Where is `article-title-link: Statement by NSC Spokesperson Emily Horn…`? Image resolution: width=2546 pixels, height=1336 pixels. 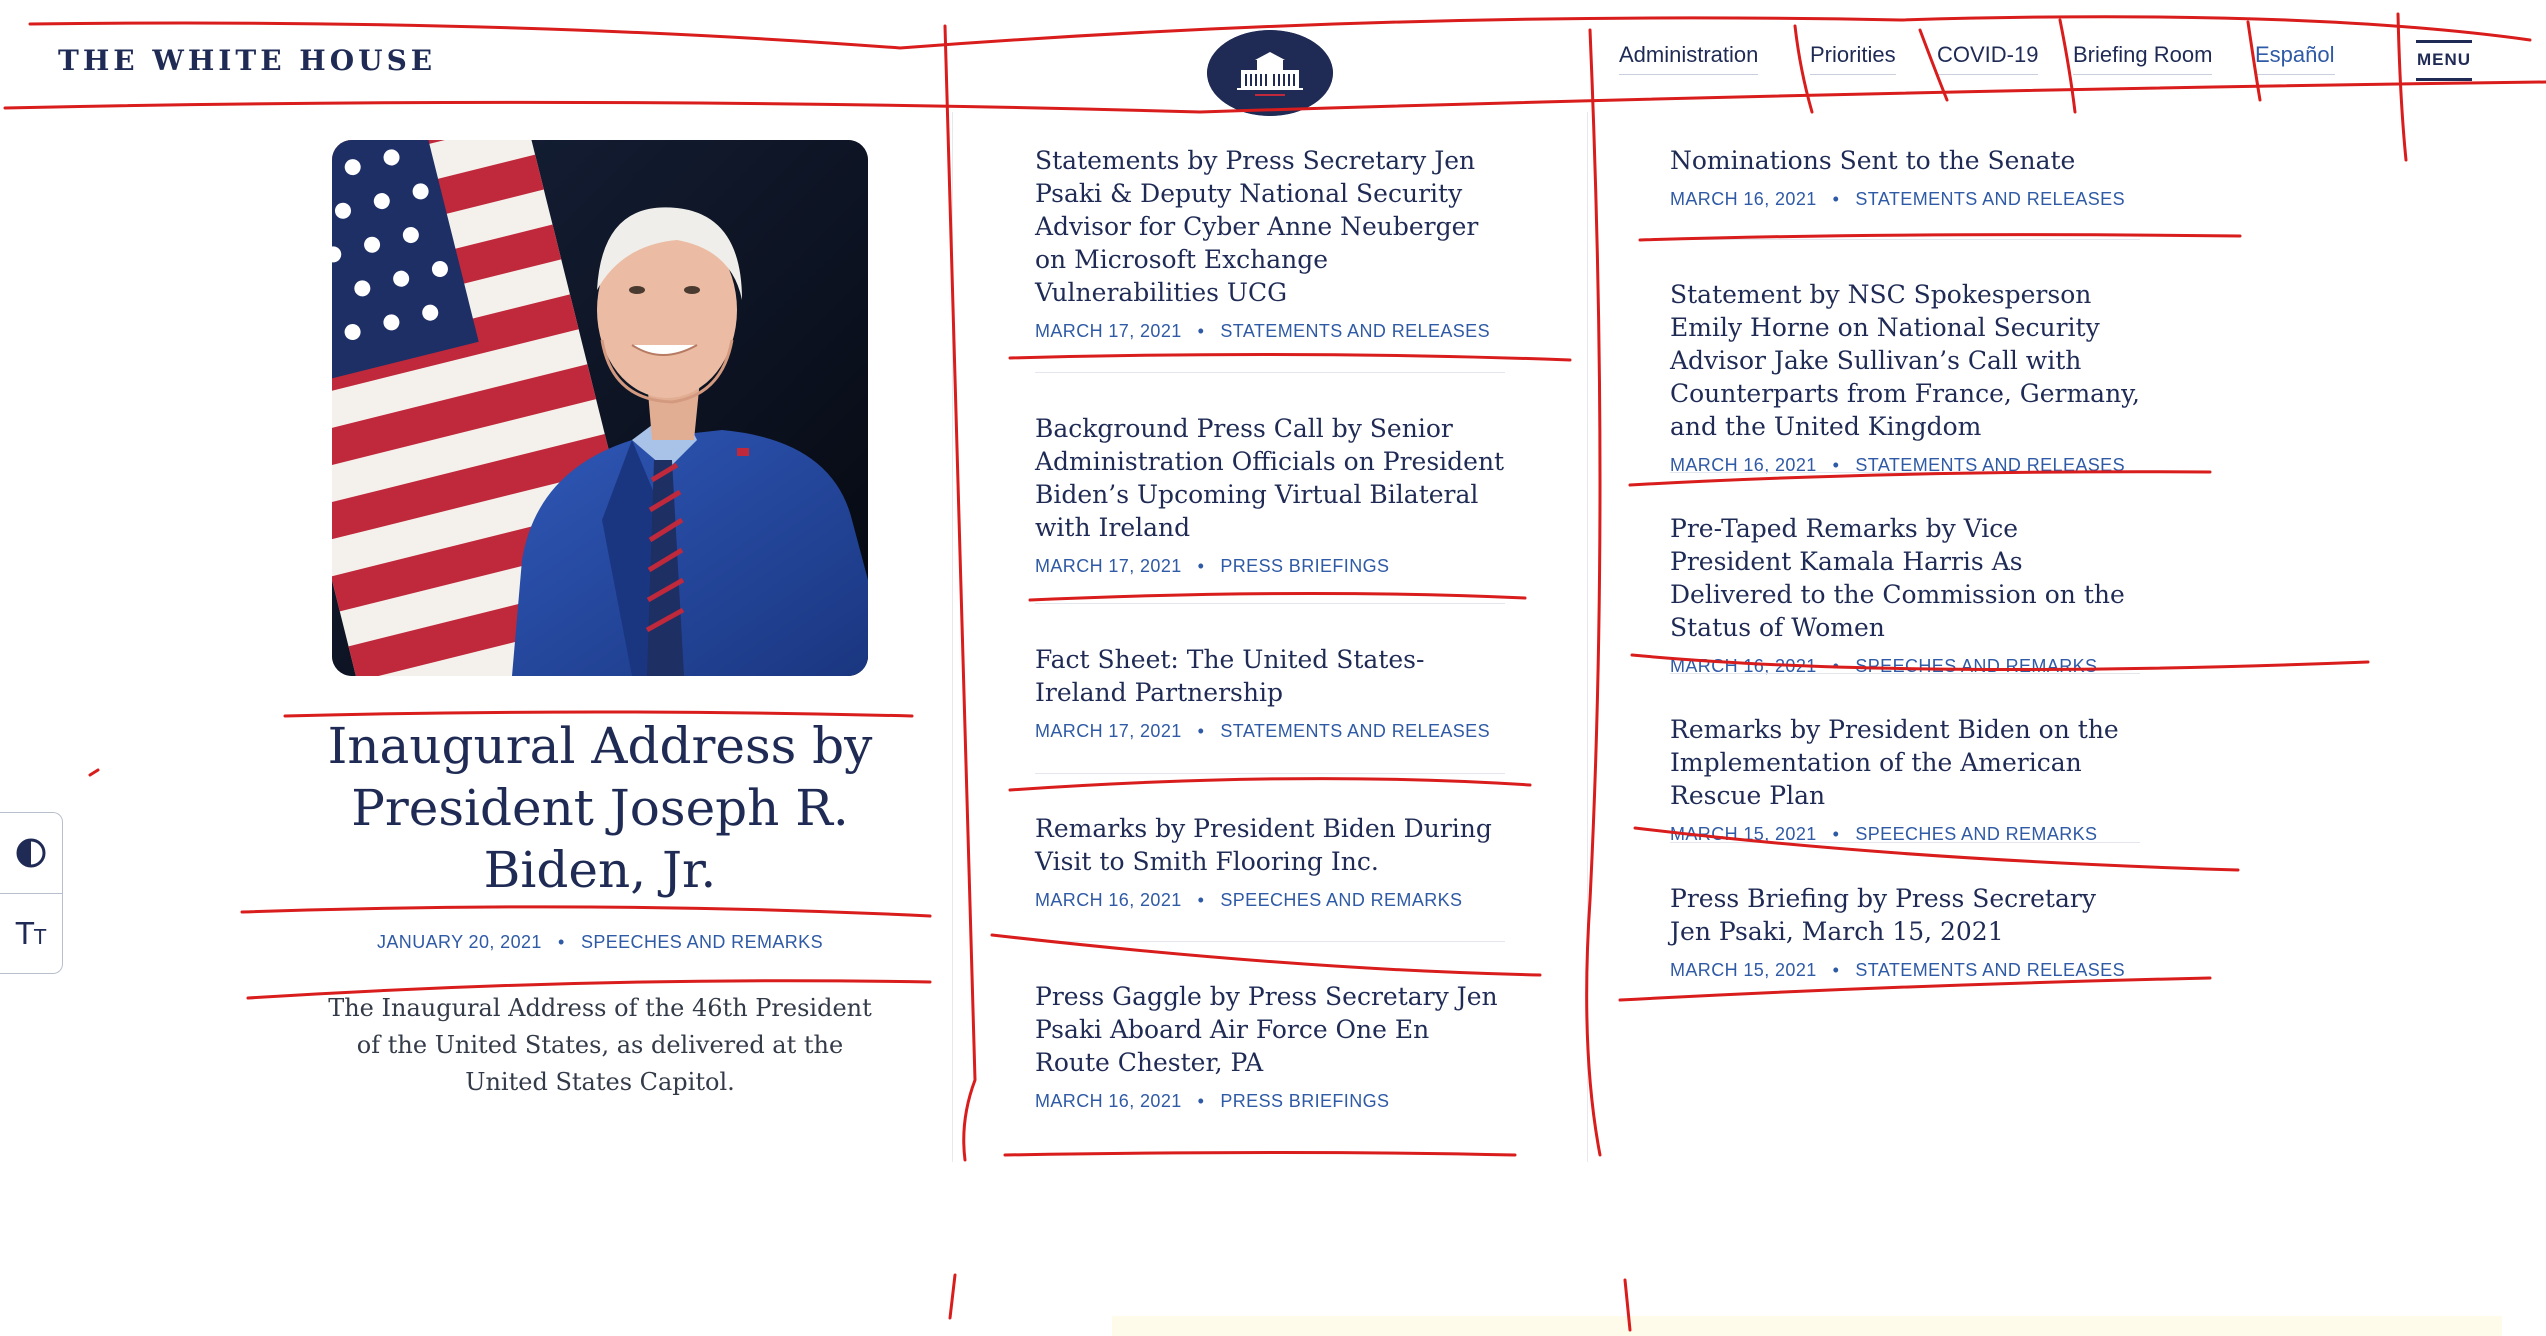
article-title-link: Statement by NSC Spokesperson Emily Horn… is located at coordinates (1905, 360).